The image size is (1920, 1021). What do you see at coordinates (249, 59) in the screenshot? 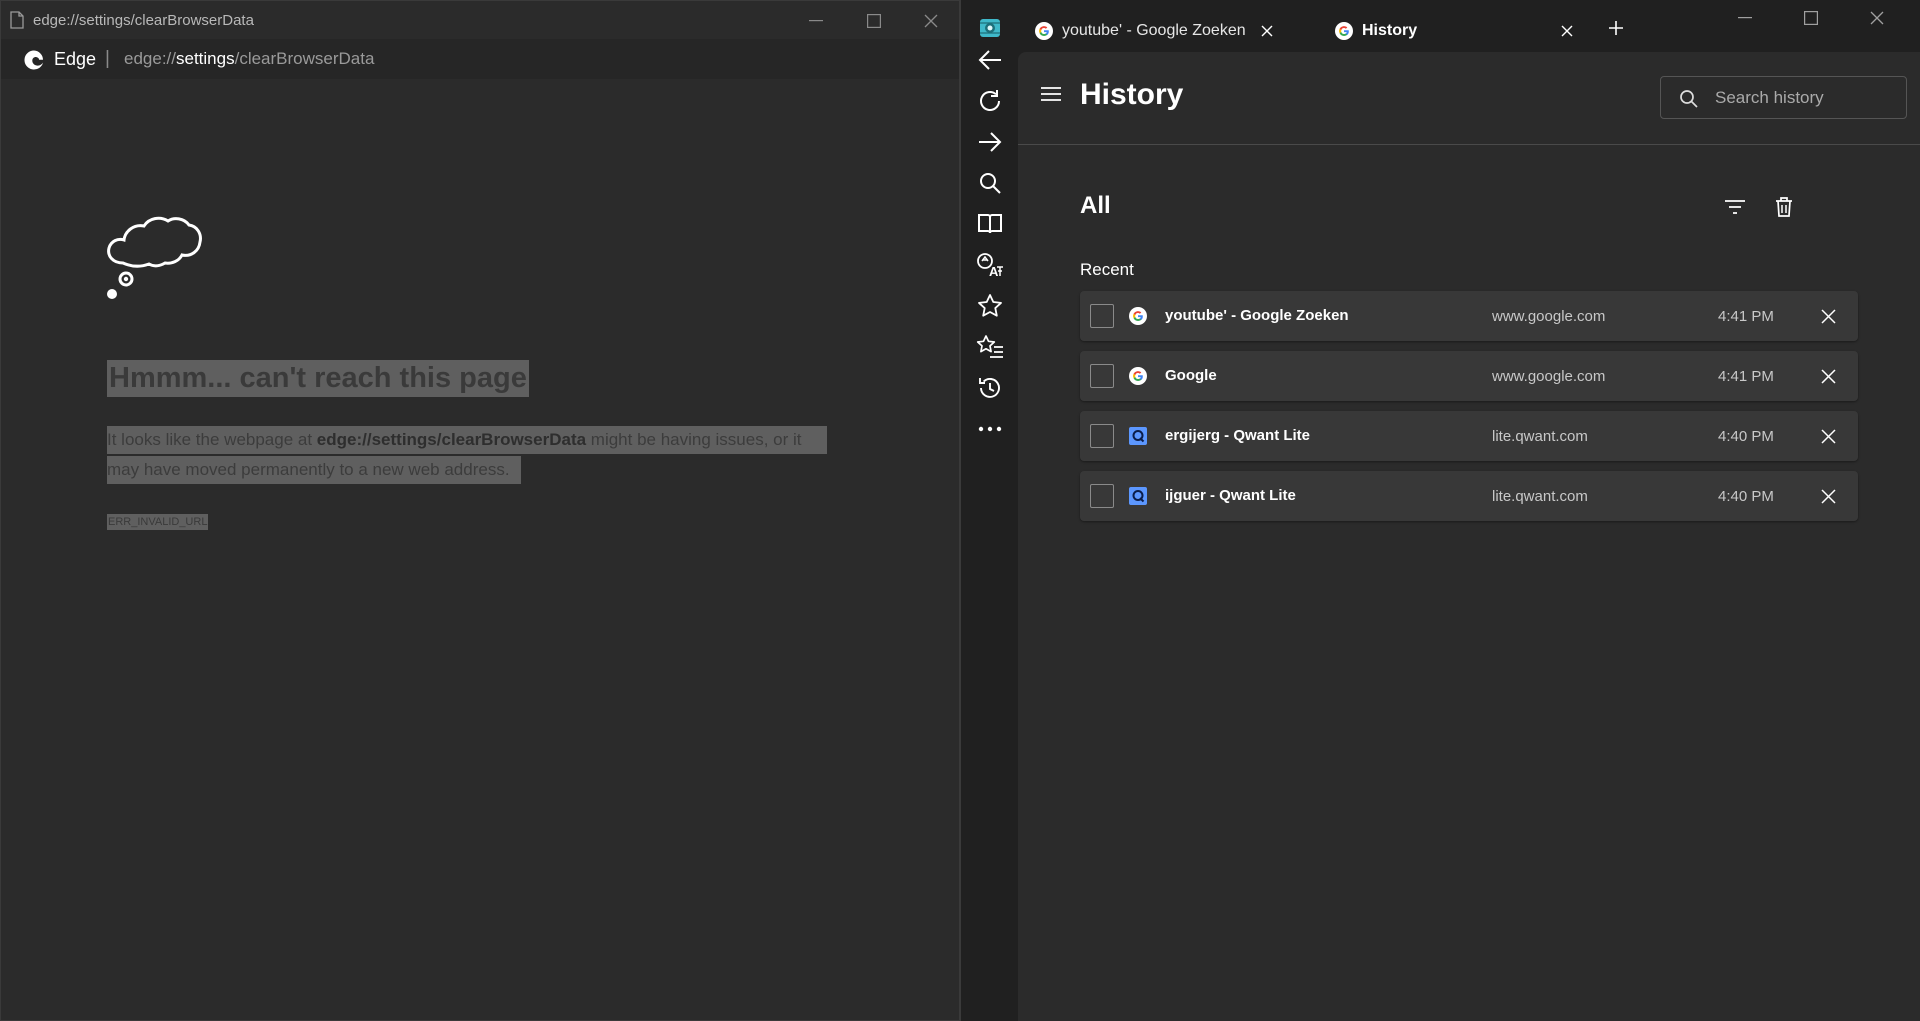
I see `address-url: edge://settings/clearBrowserData` at bounding box center [249, 59].